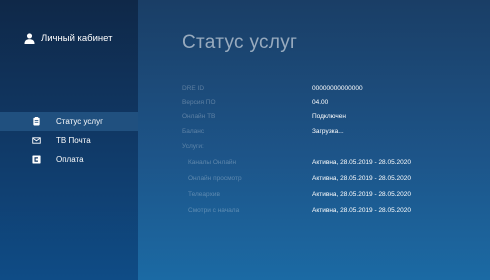  I want to click on info-label: Онлайн ТВ, so click(199, 116).